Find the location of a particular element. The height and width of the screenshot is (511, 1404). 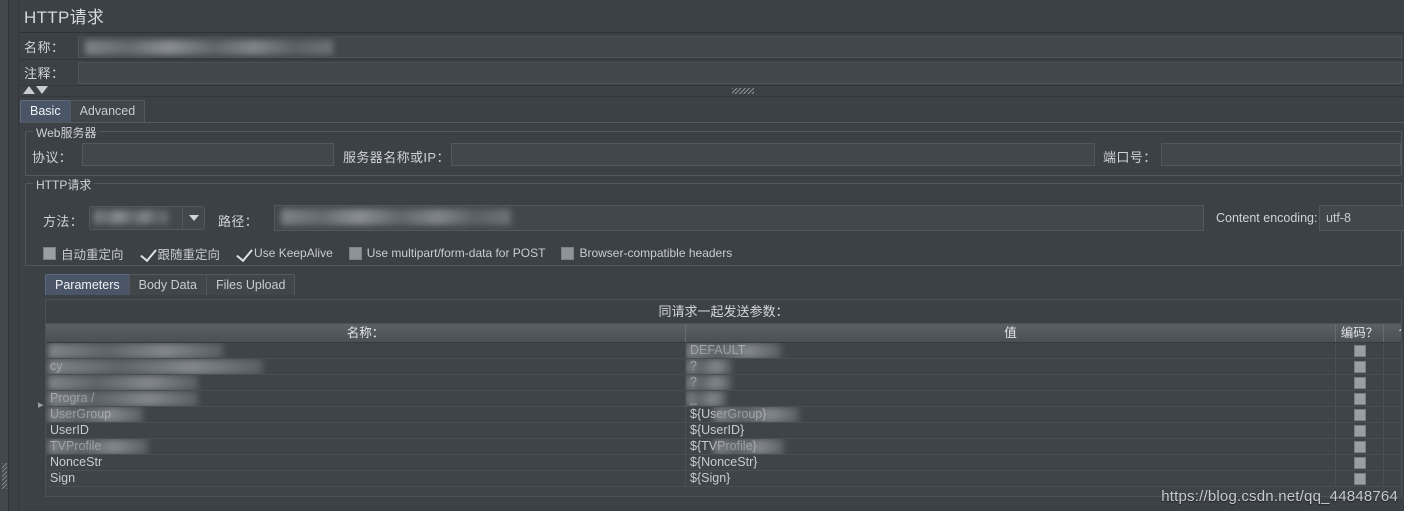

tab-advanced: Advanced is located at coordinates (107, 111).